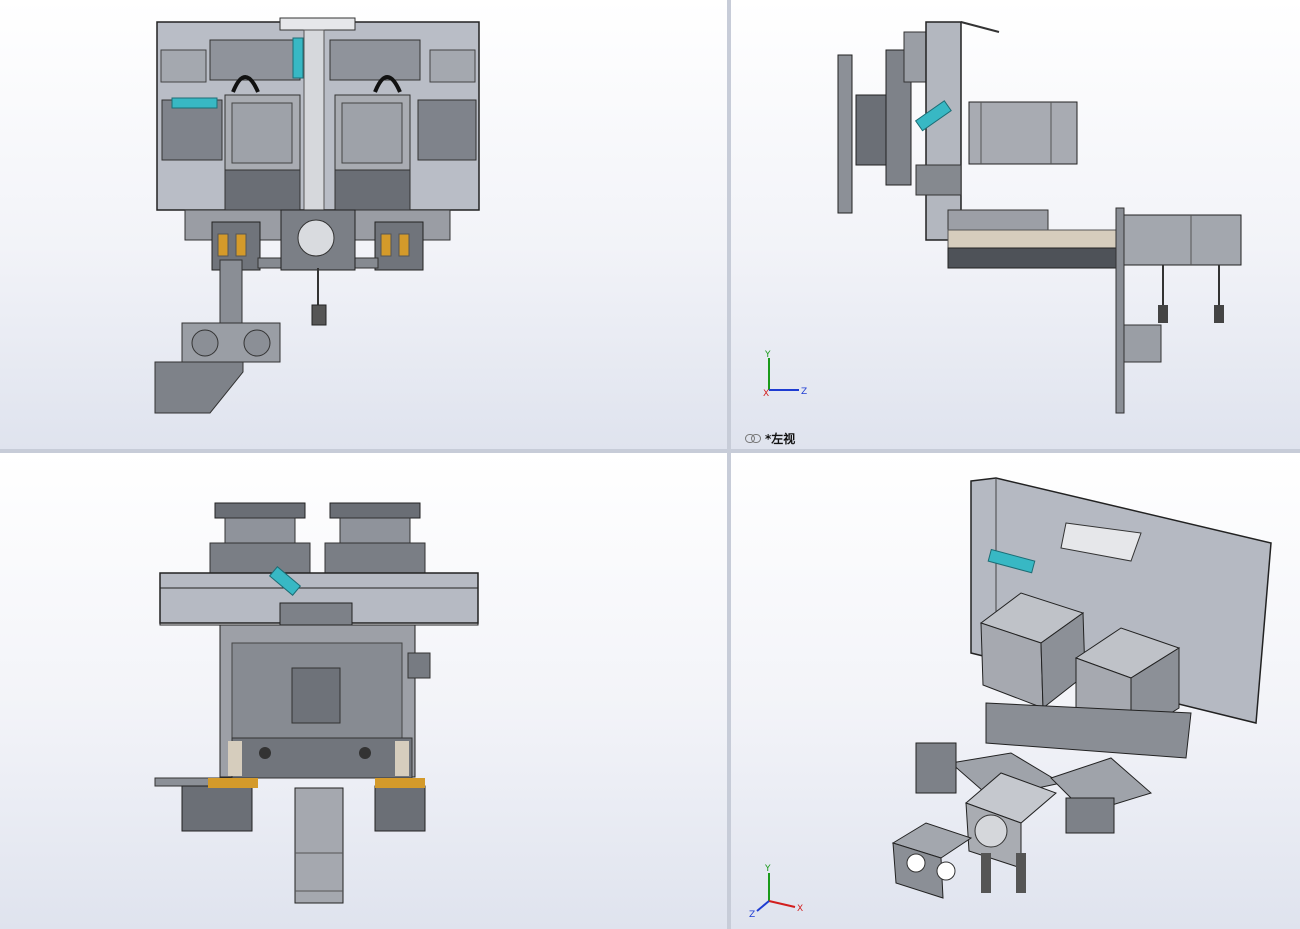 Image resolution: width=1300 pixels, height=929 pixels. What do you see at coordinates (1081, 688) in the screenshot?
I see `isometric-view-model` at bounding box center [1081, 688].